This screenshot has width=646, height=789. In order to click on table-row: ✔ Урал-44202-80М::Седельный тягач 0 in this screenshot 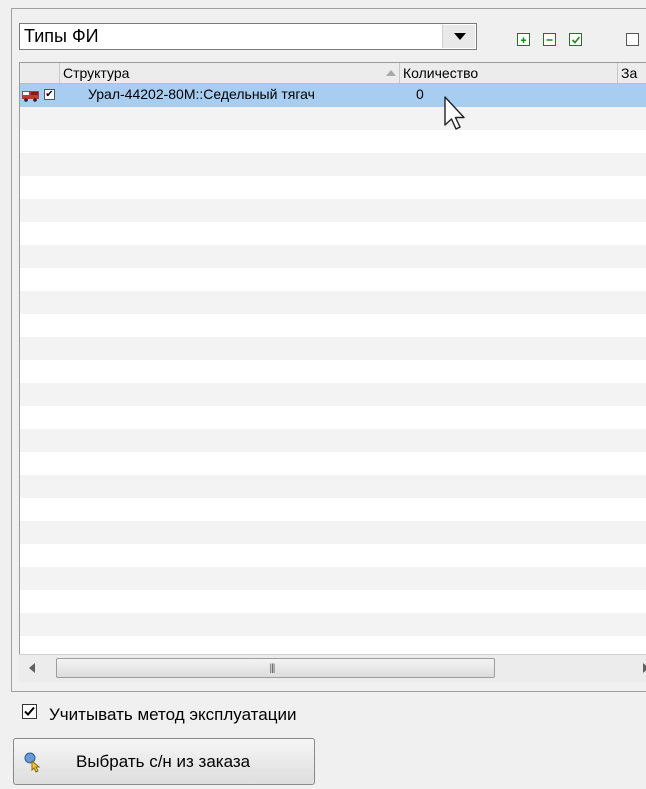, I will do `click(333, 95)`.